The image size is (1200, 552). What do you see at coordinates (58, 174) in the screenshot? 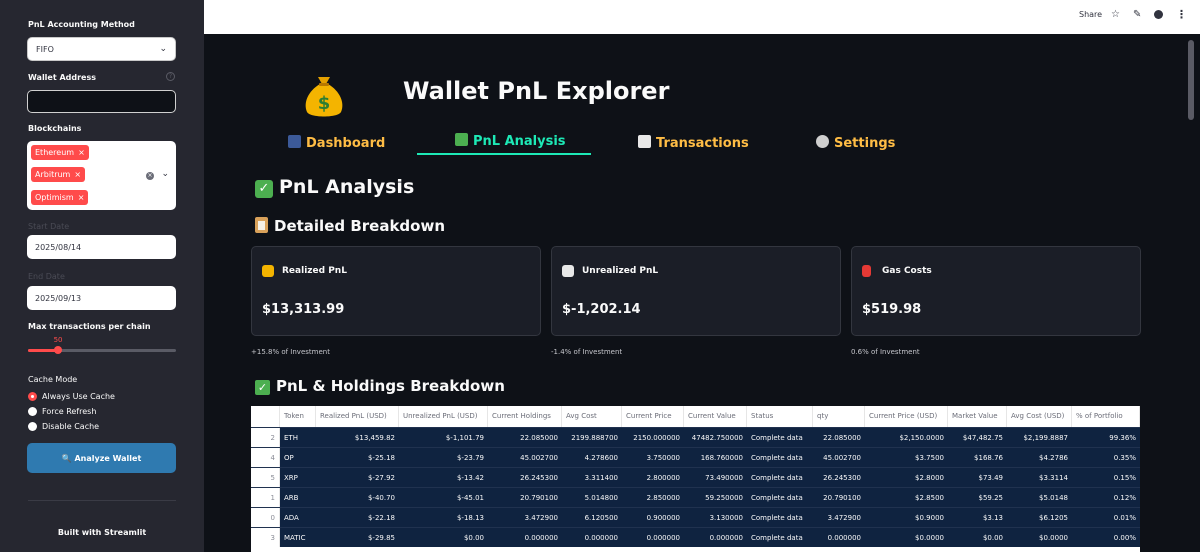
I see `chain-tag-arbitrum: Arbitrum ×` at bounding box center [58, 174].